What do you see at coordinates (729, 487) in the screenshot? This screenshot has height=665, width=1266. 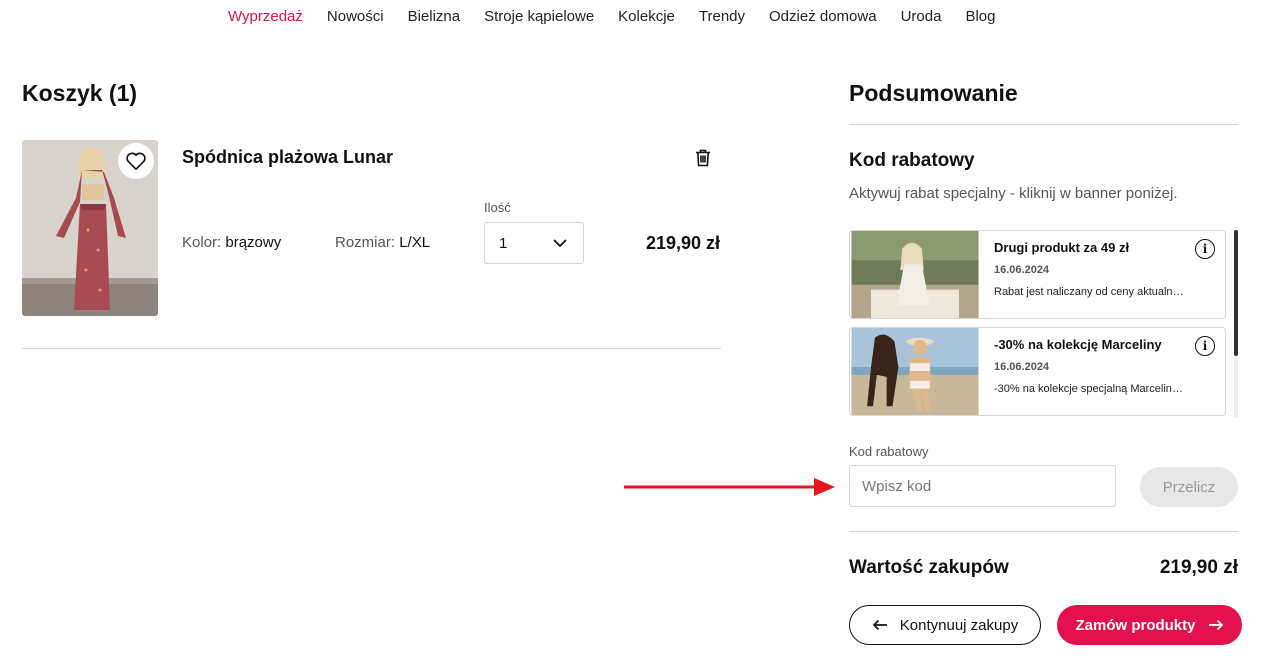 I see `annotation-arrow-icon` at bounding box center [729, 487].